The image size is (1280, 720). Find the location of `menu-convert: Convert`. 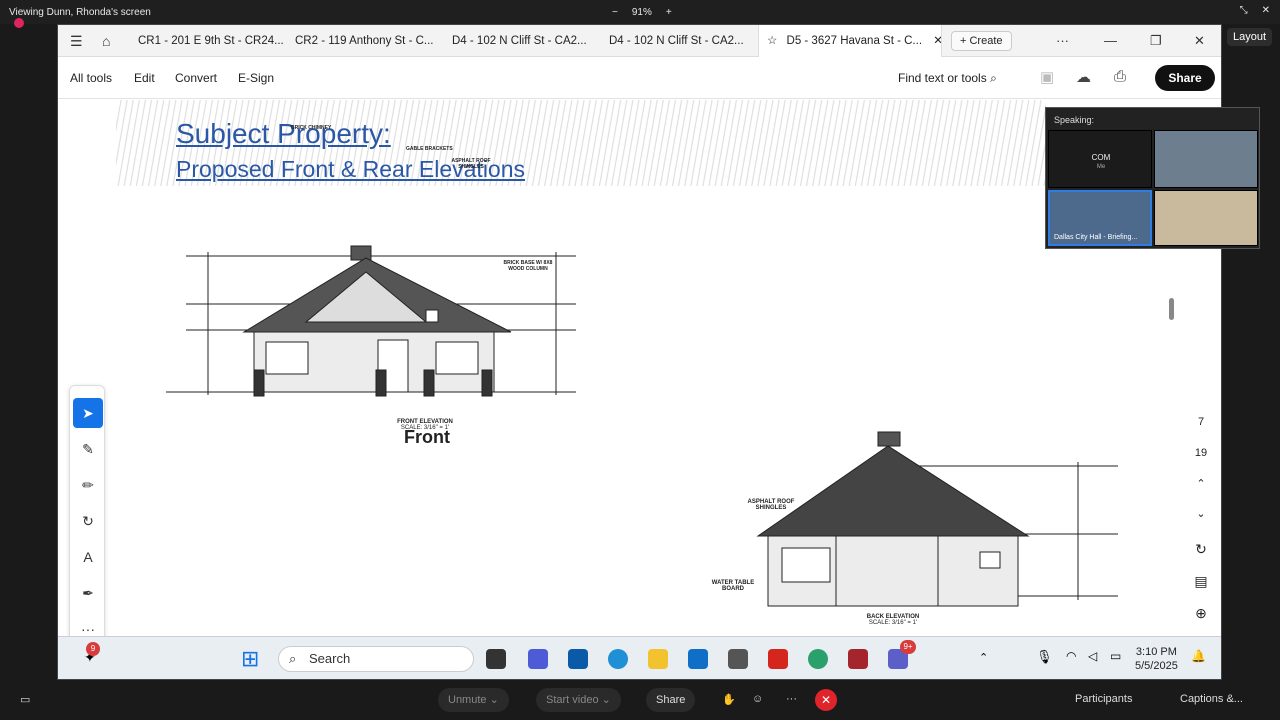

menu-convert: Convert is located at coordinates (196, 78).